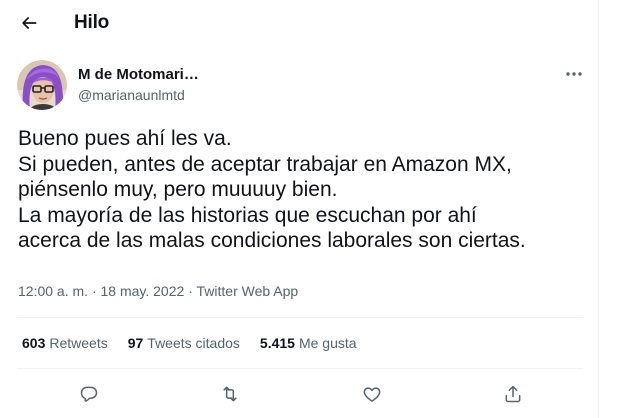  Describe the element at coordinates (327, 343) in the screenshot. I see `likes-label: Me gusta` at that location.